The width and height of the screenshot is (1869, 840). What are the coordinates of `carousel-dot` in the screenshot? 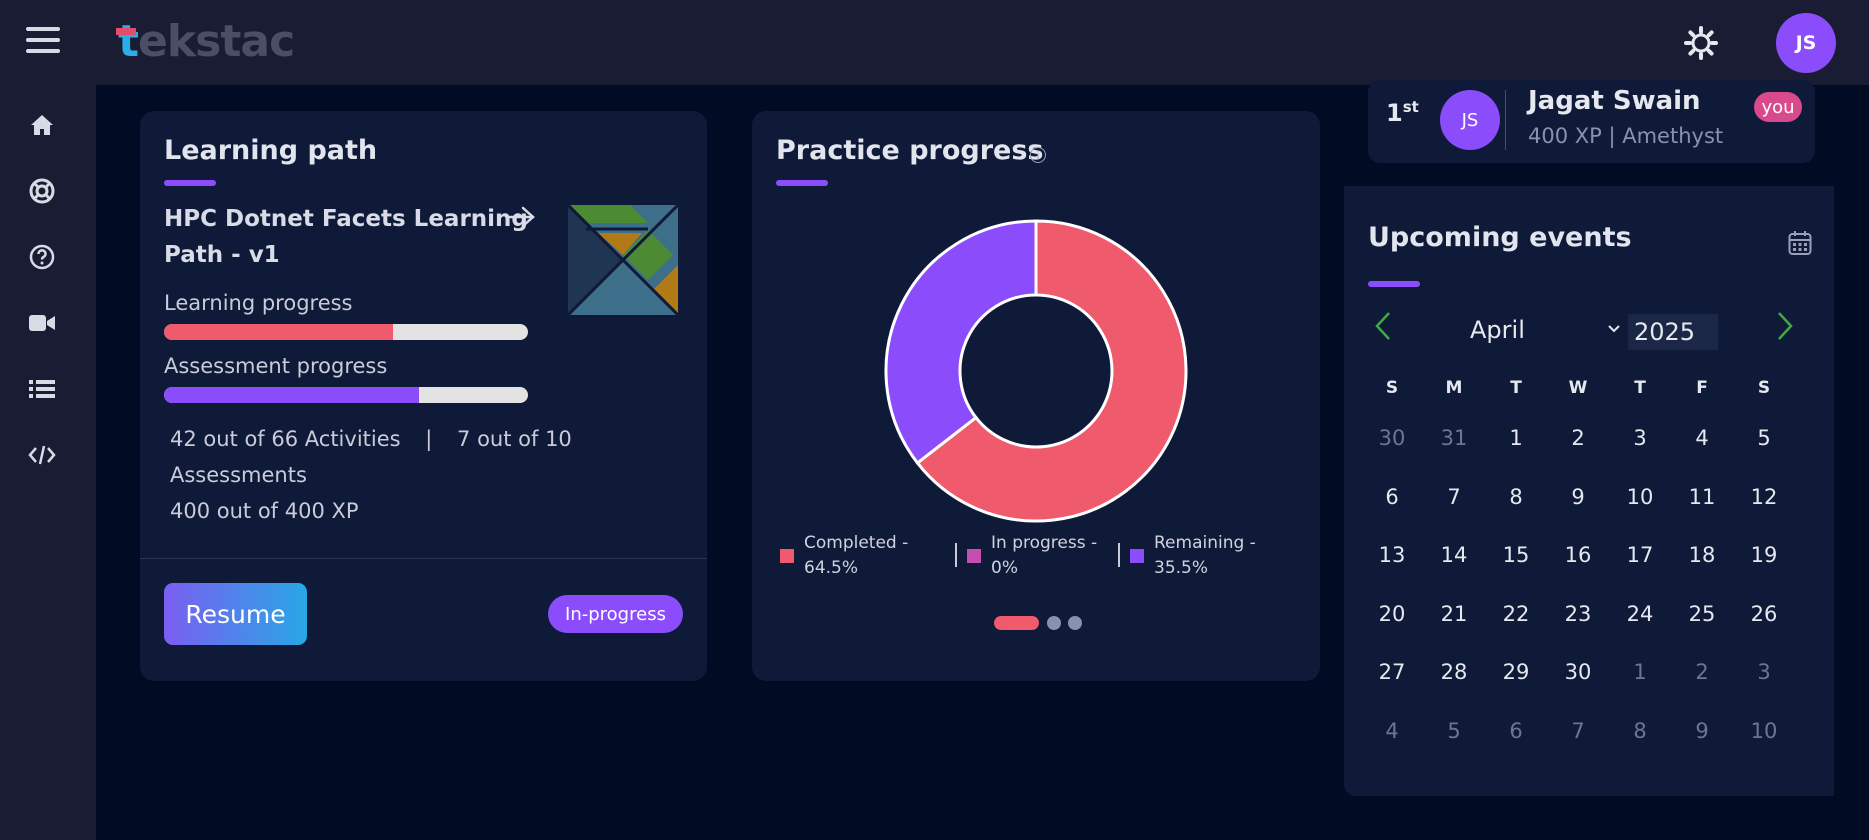 It's located at (1075, 623).